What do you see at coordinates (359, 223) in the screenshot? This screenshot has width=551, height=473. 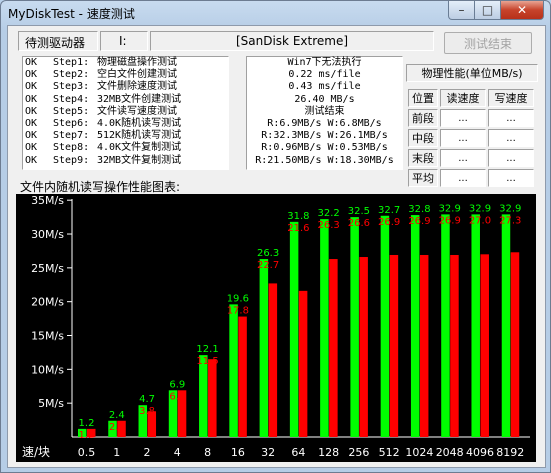 I see `write-value-label: 26.6` at bounding box center [359, 223].